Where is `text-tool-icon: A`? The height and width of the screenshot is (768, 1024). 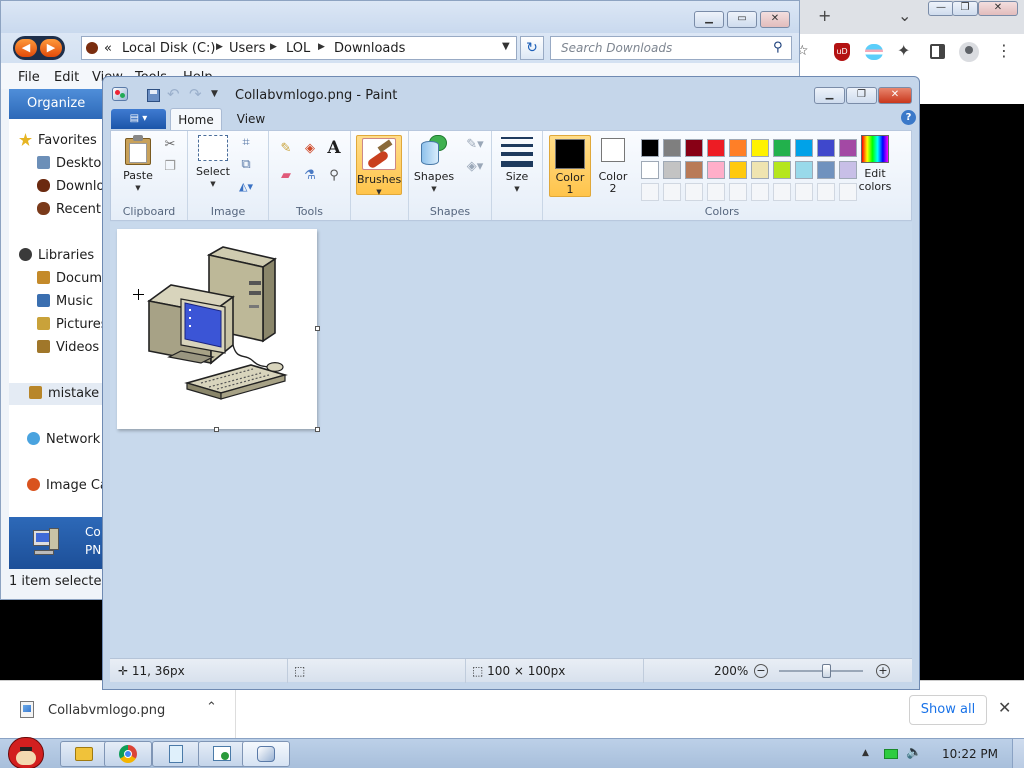
text-tool-icon: A is located at coordinates (334, 148).